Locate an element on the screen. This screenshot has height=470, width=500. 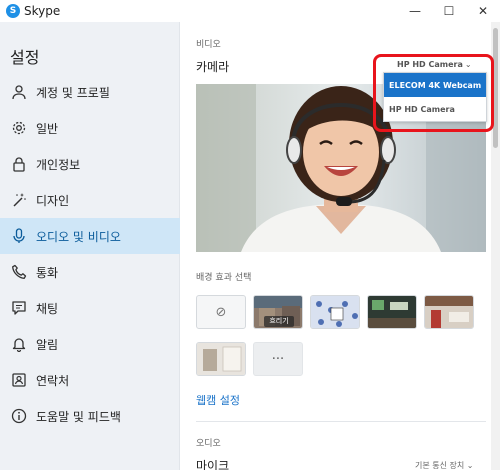
lock-icon is located at coordinates (19, 164).